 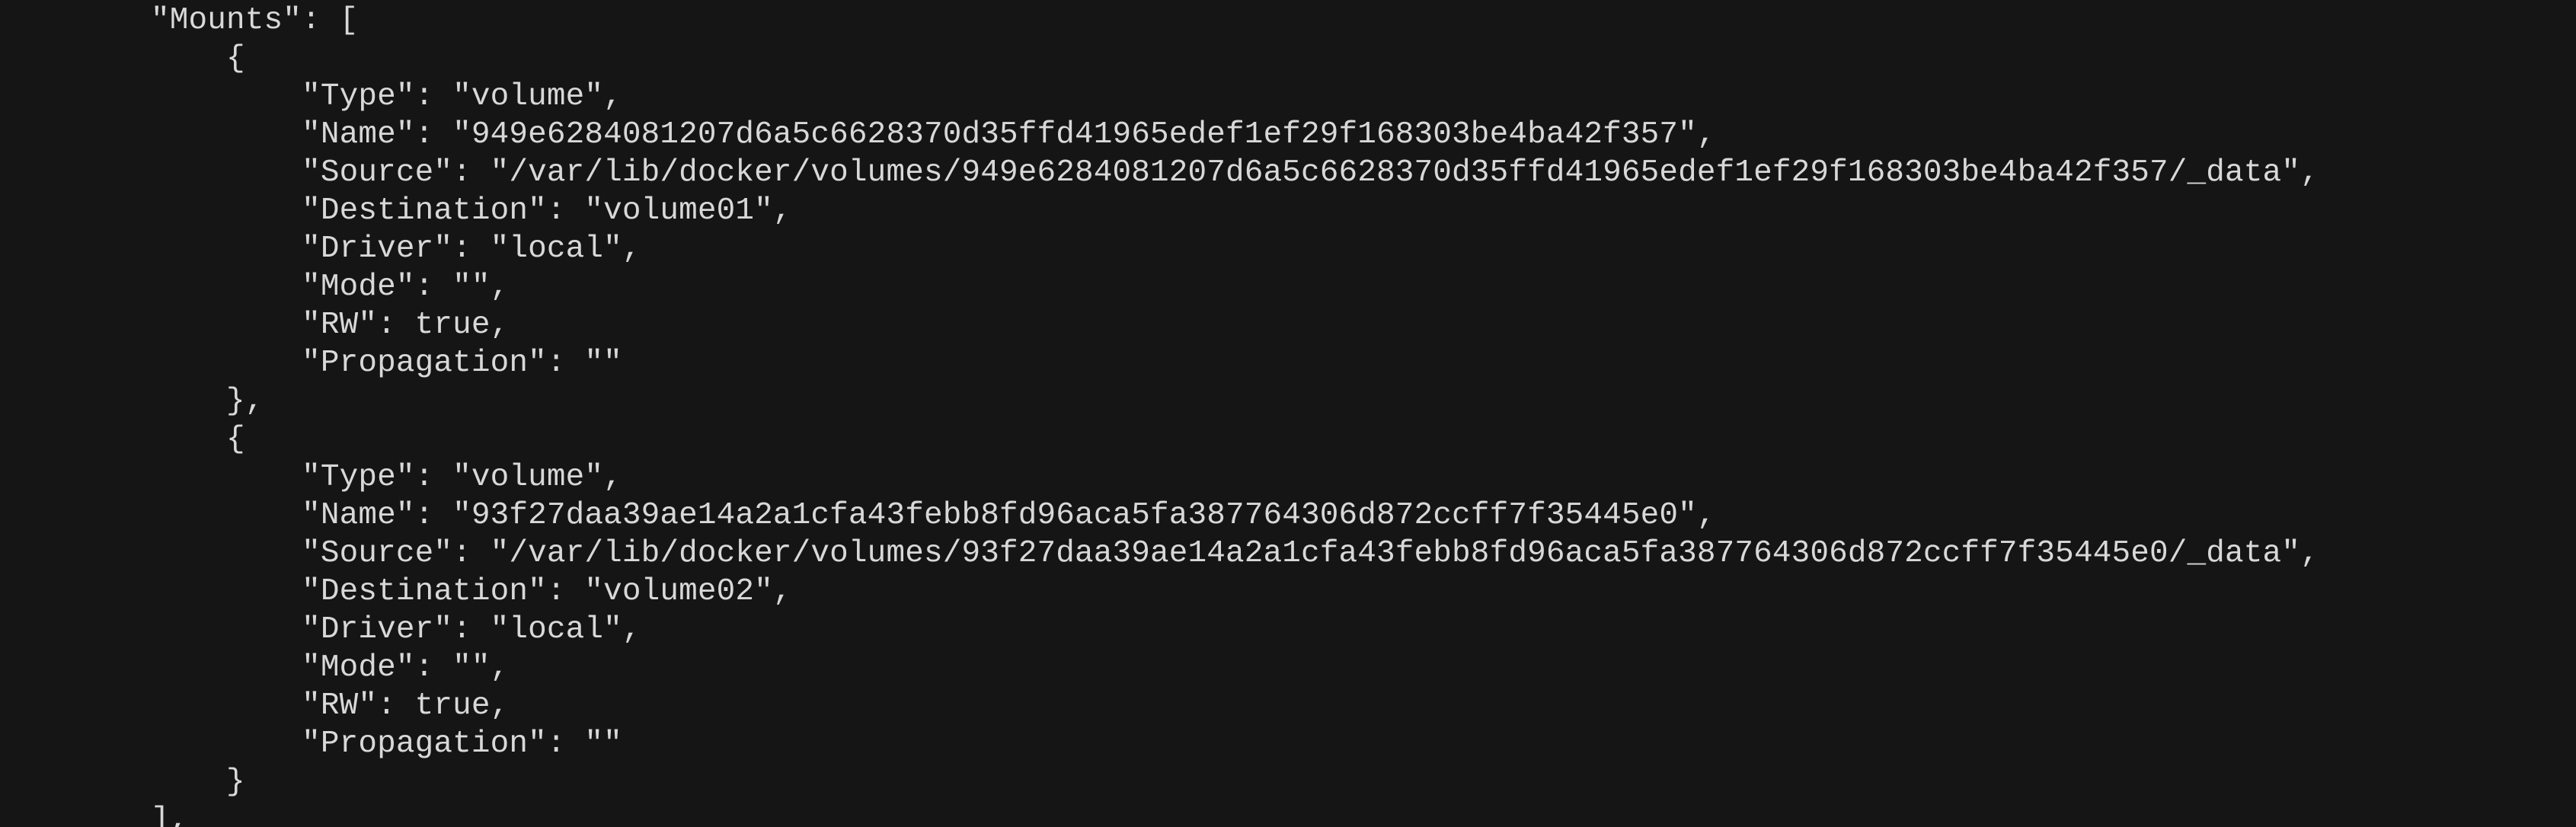 What do you see at coordinates (94, 815) in the screenshot?
I see `output-line: ],` at bounding box center [94, 815].